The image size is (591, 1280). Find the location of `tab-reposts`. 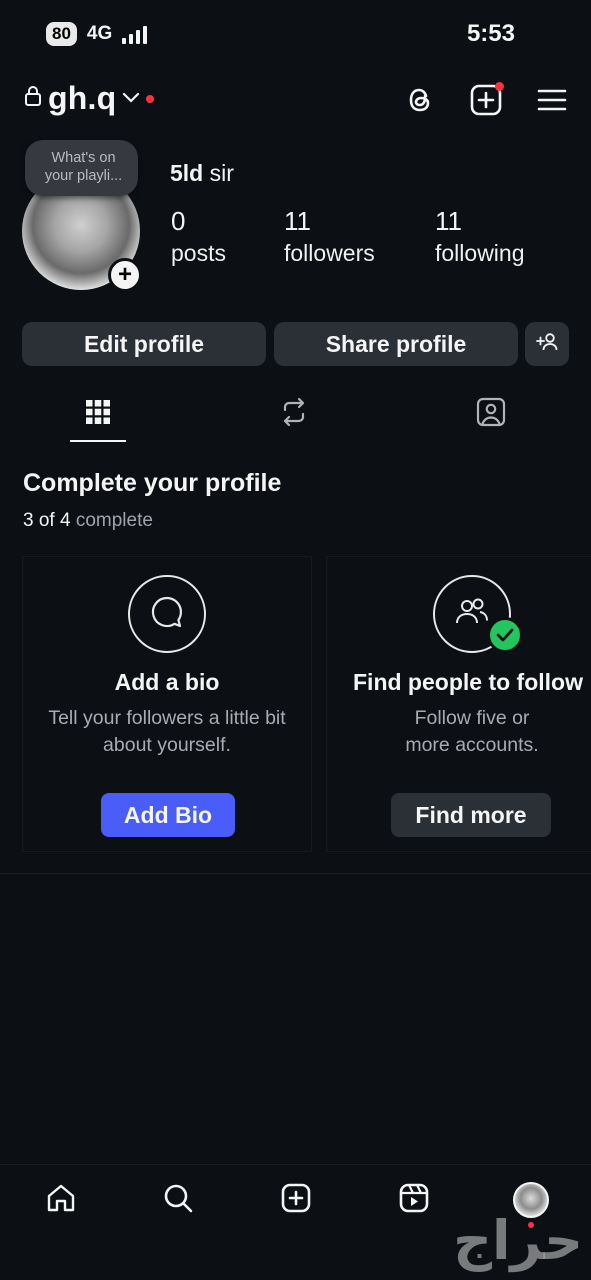

tab-reposts is located at coordinates (294, 414).